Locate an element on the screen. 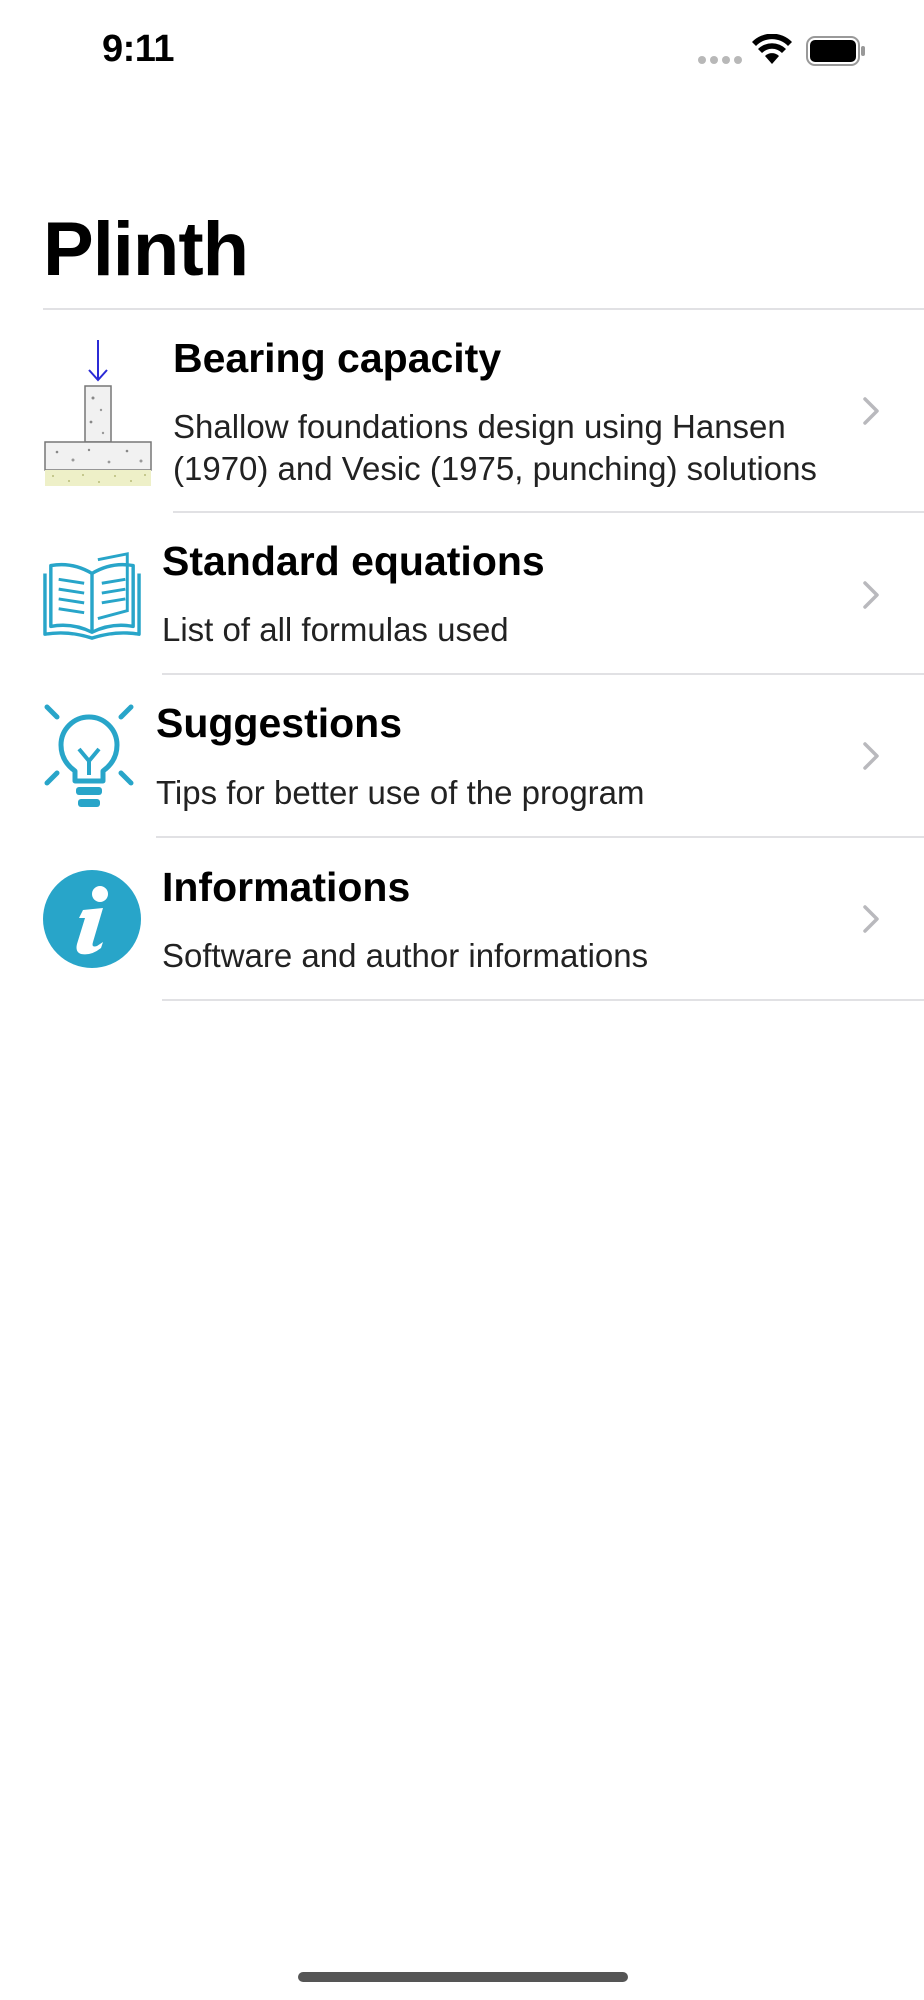 The width and height of the screenshot is (924, 2000). wifi-icon is located at coordinates (772, 49).